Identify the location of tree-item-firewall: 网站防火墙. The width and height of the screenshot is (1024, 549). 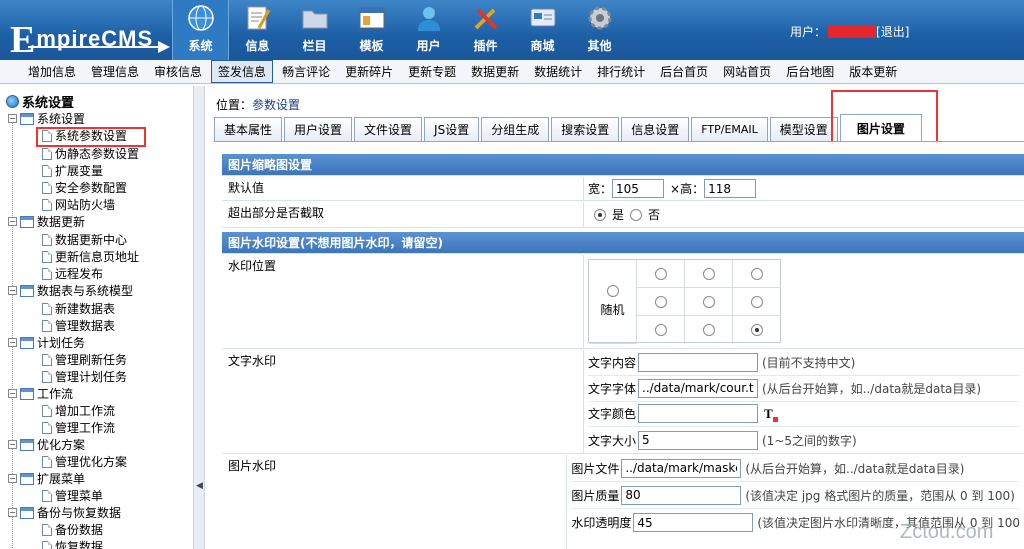
(78, 204).